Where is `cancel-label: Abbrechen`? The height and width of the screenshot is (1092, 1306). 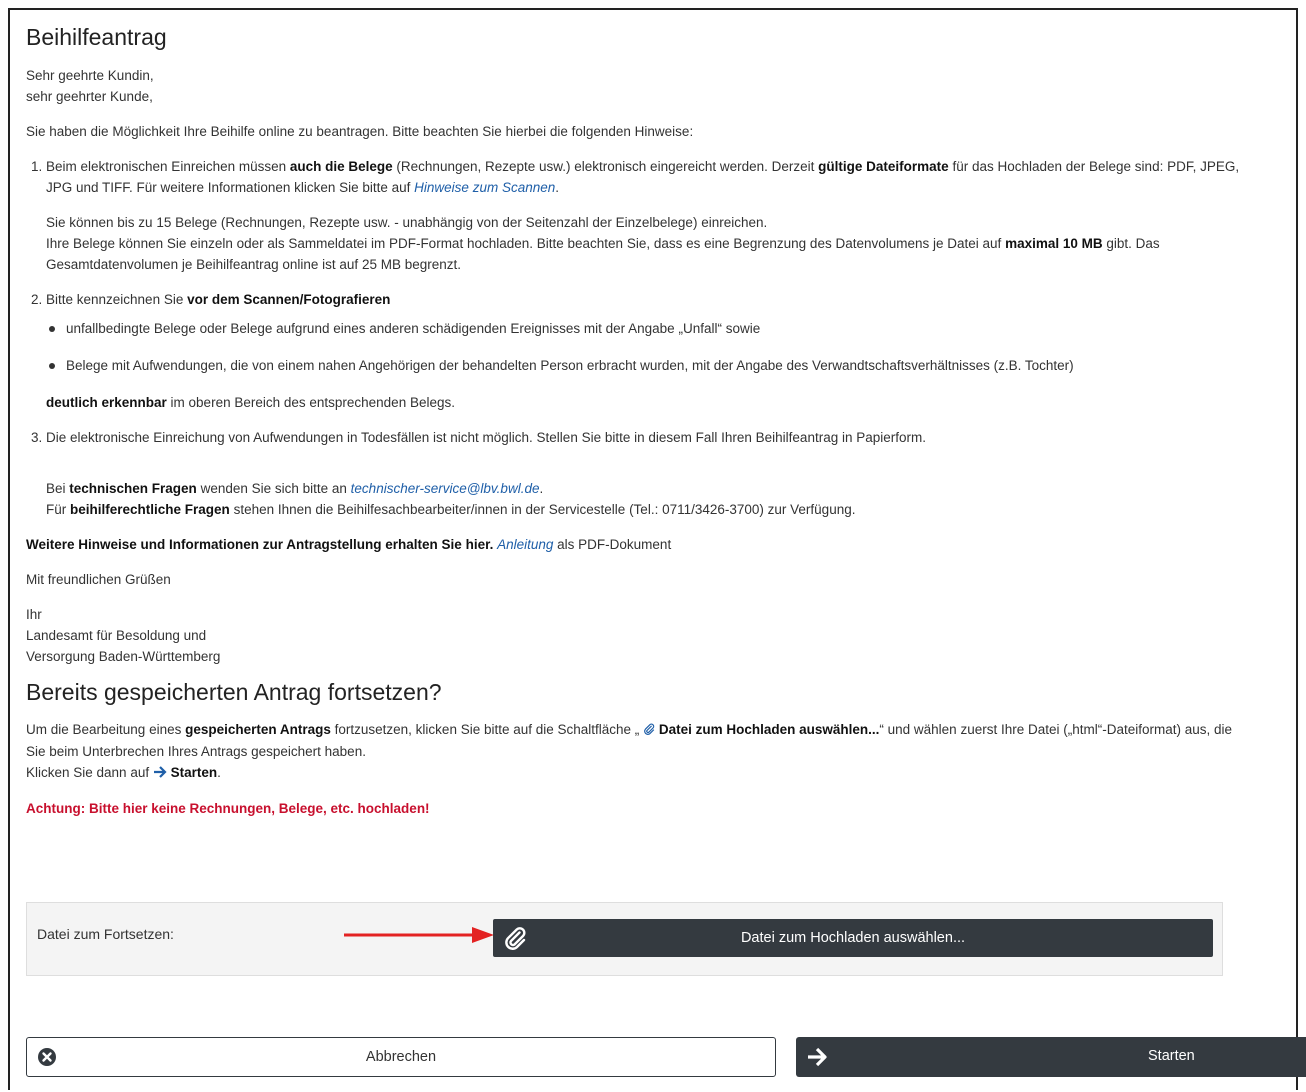
cancel-label: Abbrechen is located at coordinates (401, 1057).